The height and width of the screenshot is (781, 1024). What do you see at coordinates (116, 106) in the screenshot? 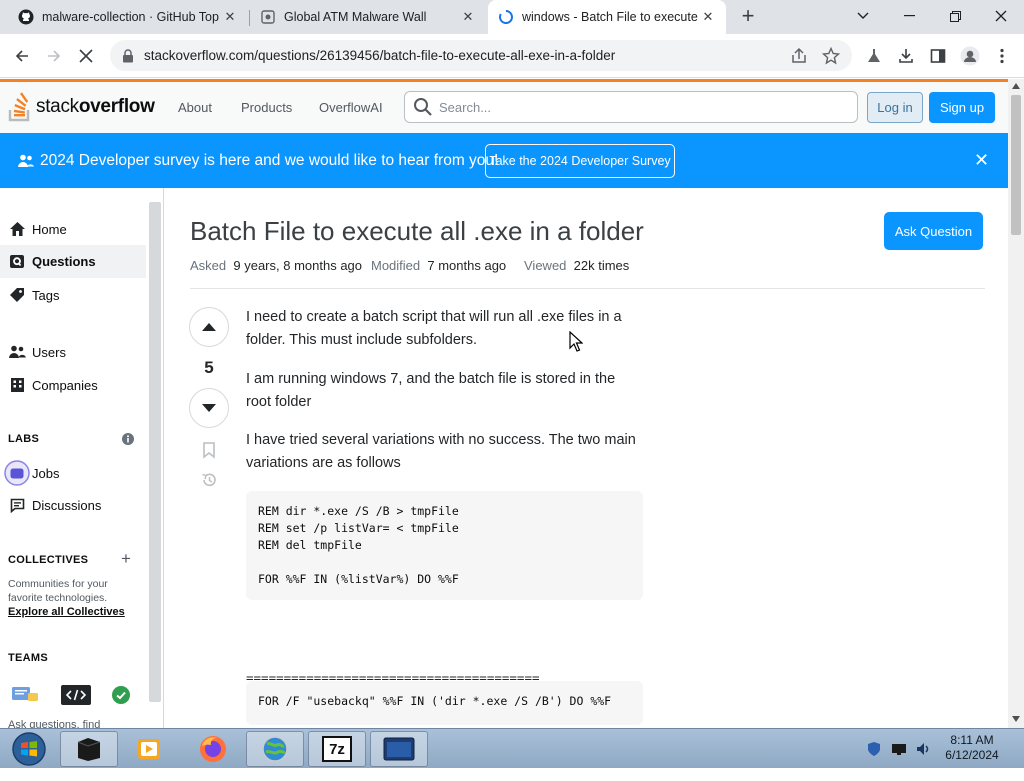
I see `logo-text-bold: overflow` at bounding box center [116, 106].